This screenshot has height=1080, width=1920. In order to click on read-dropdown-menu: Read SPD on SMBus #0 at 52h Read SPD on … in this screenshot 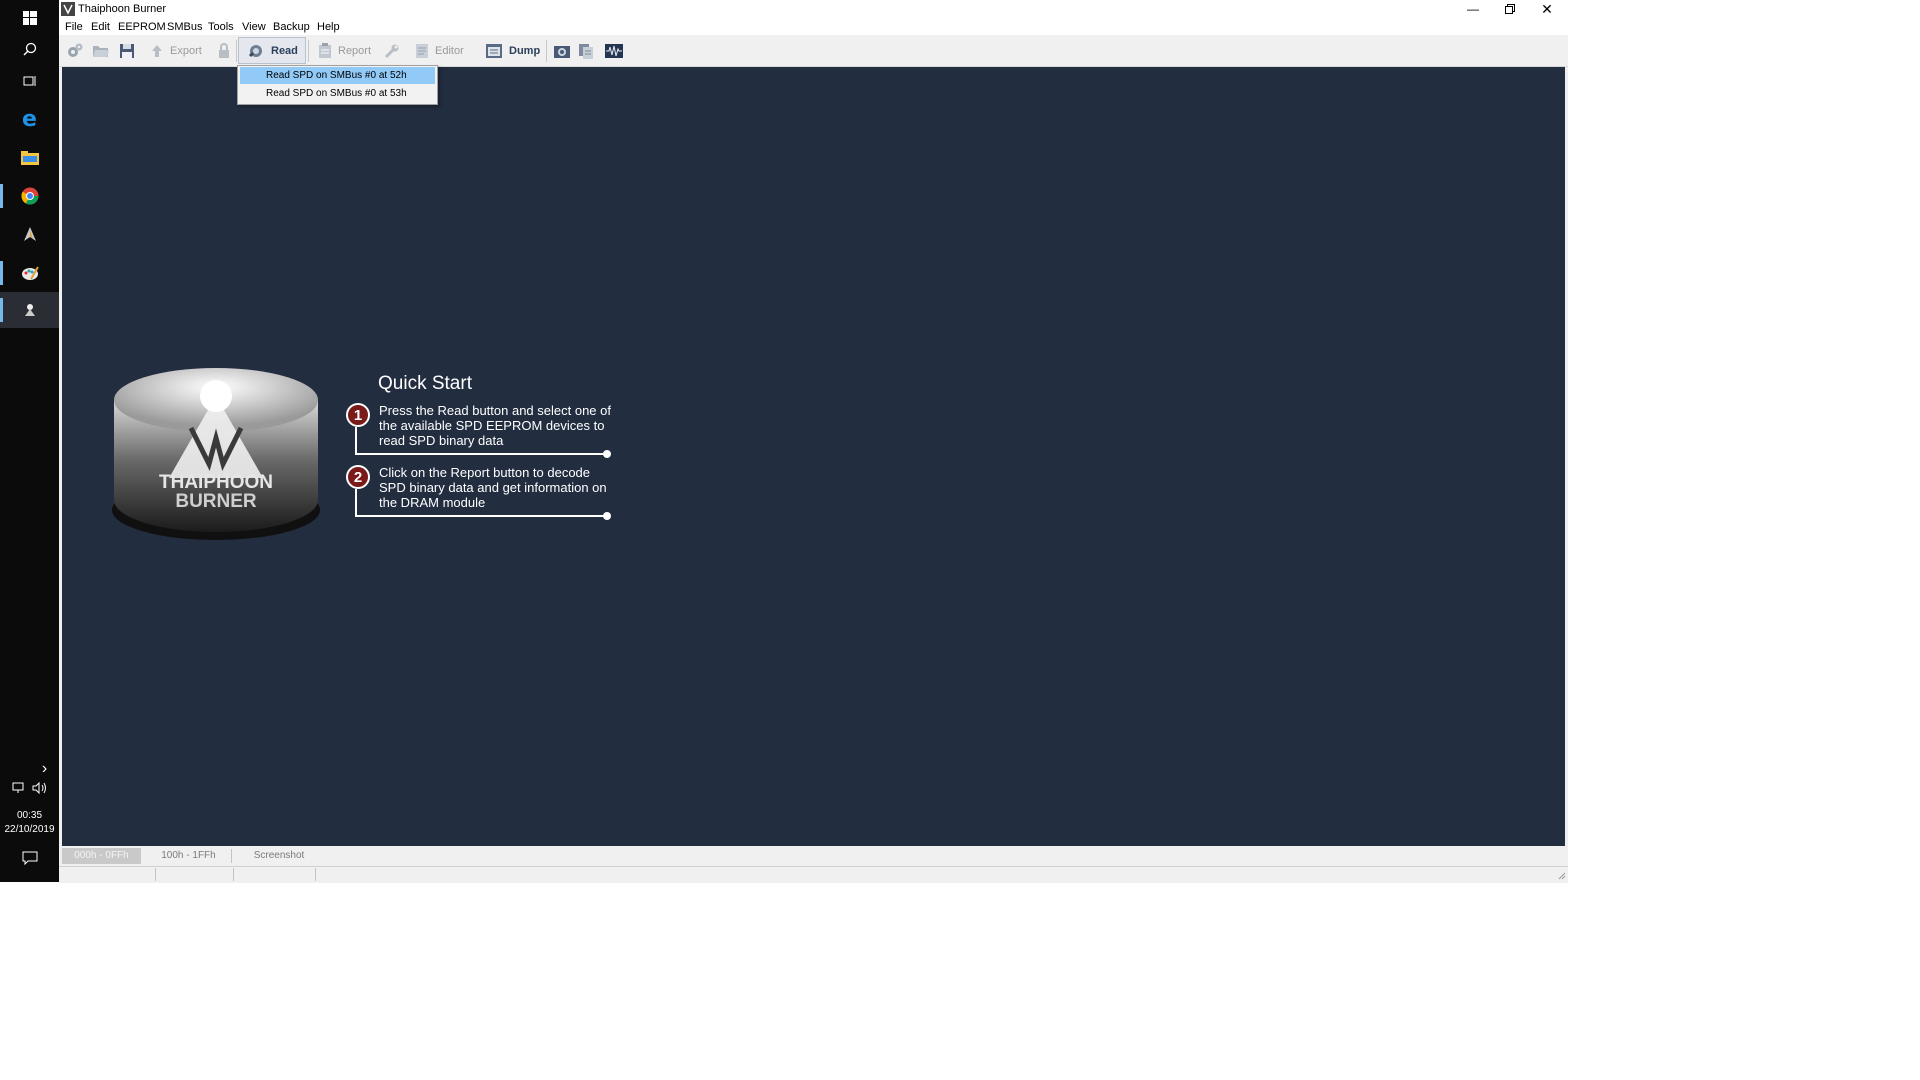, I will do `click(337, 85)`.